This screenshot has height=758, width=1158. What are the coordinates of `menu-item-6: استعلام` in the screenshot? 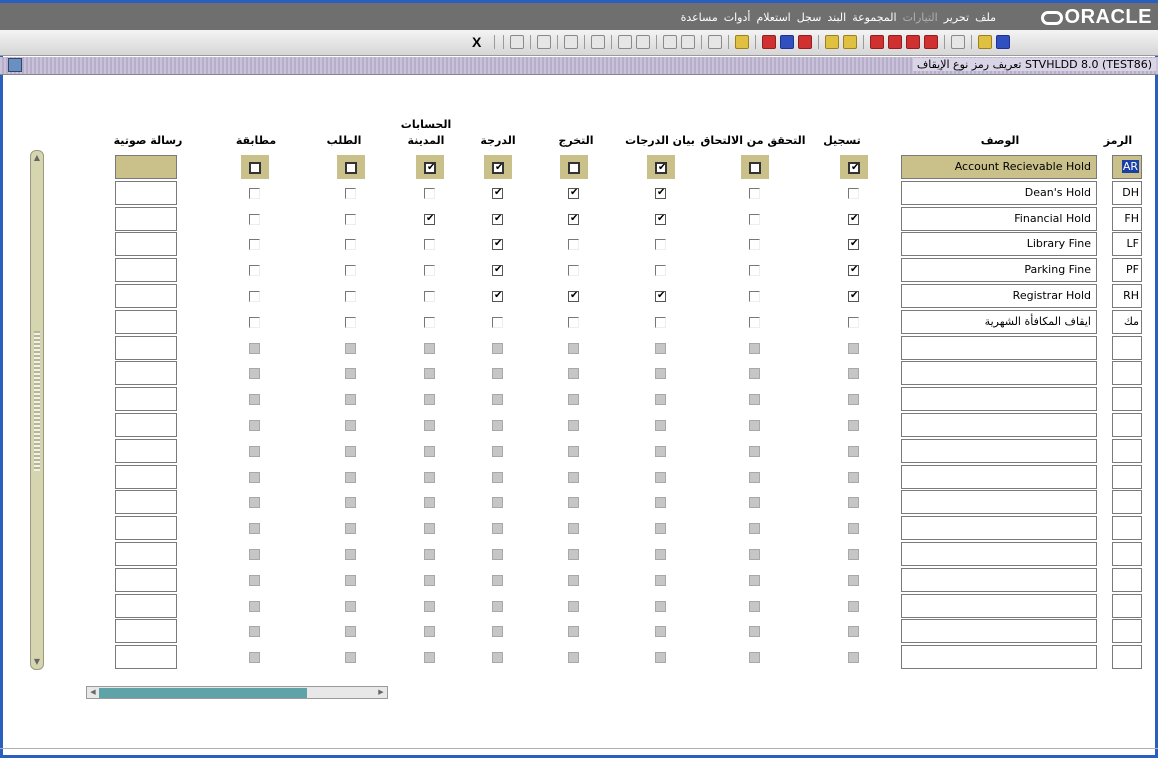 It's located at (773, 17).